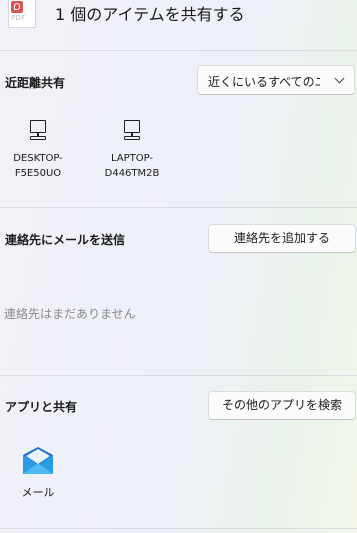  What do you see at coordinates (38, 461) in the screenshot?
I see `mail-icon` at bounding box center [38, 461].